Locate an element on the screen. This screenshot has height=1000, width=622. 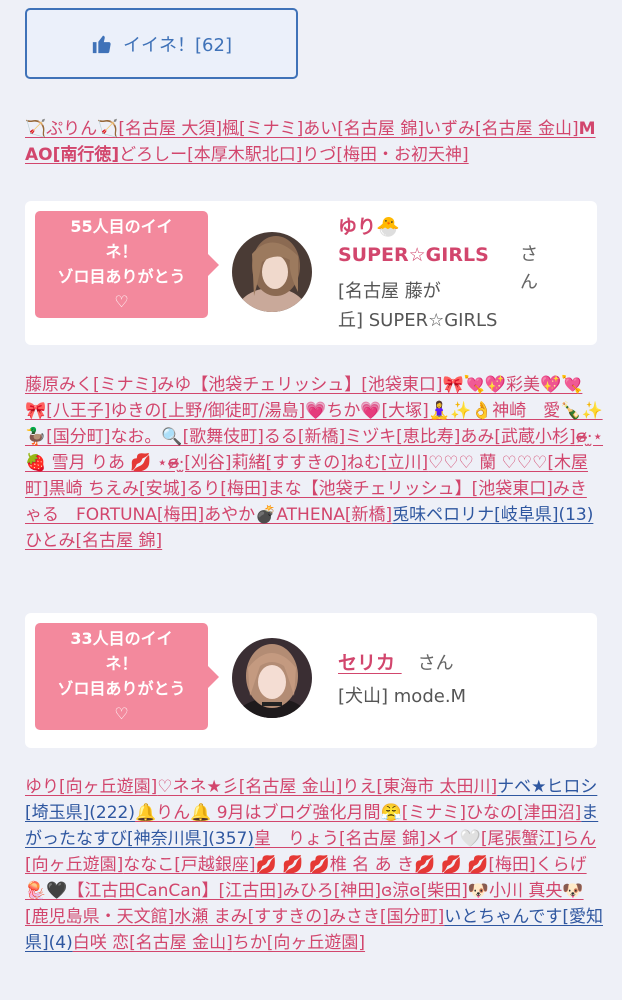
list-item: ちか[向ヶ丘遊園] is located at coordinates (299, 943).